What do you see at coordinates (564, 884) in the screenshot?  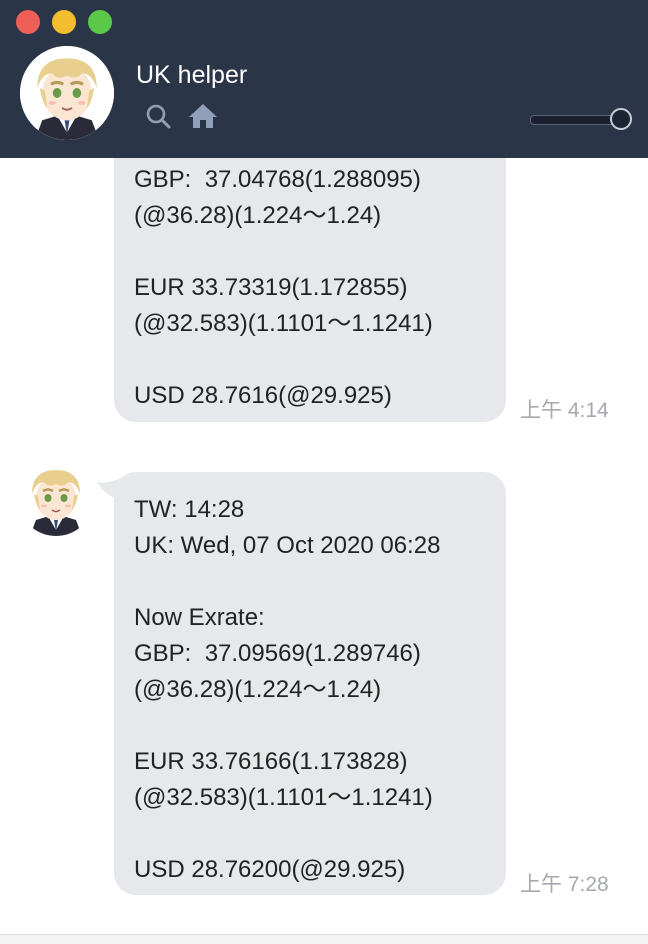 I see `message-timestamp: 上午 7:28` at bounding box center [564, 884].